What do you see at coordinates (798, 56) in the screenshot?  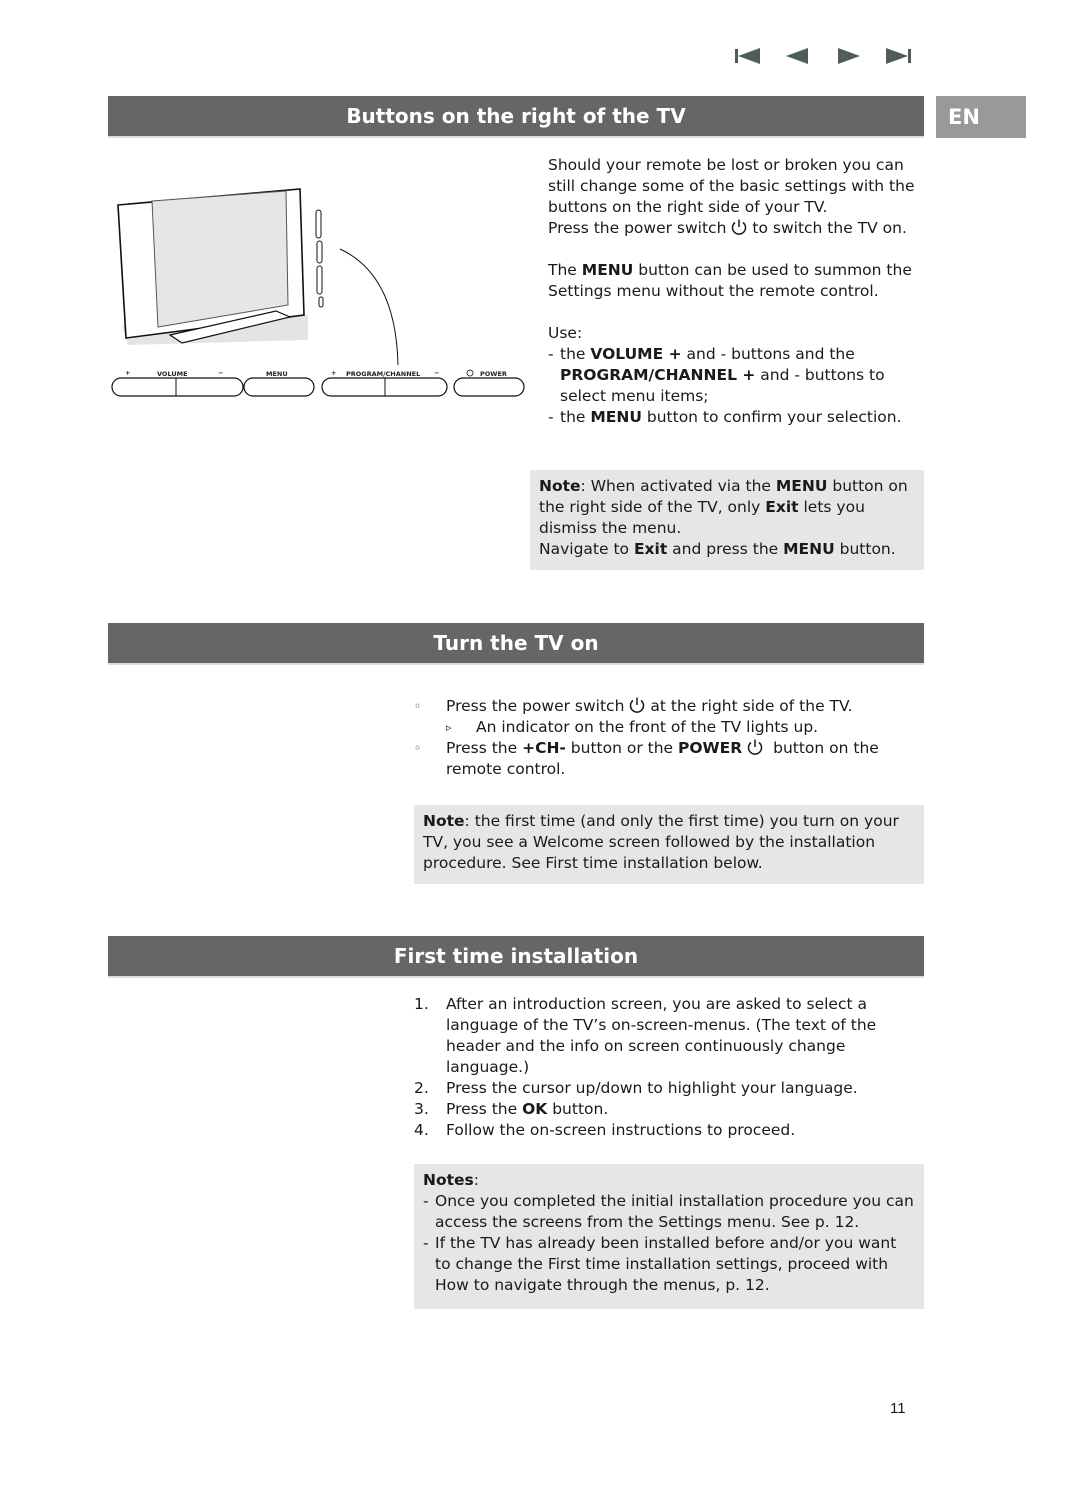 I see `previous-page-icon` at bounding box center [798, 56].